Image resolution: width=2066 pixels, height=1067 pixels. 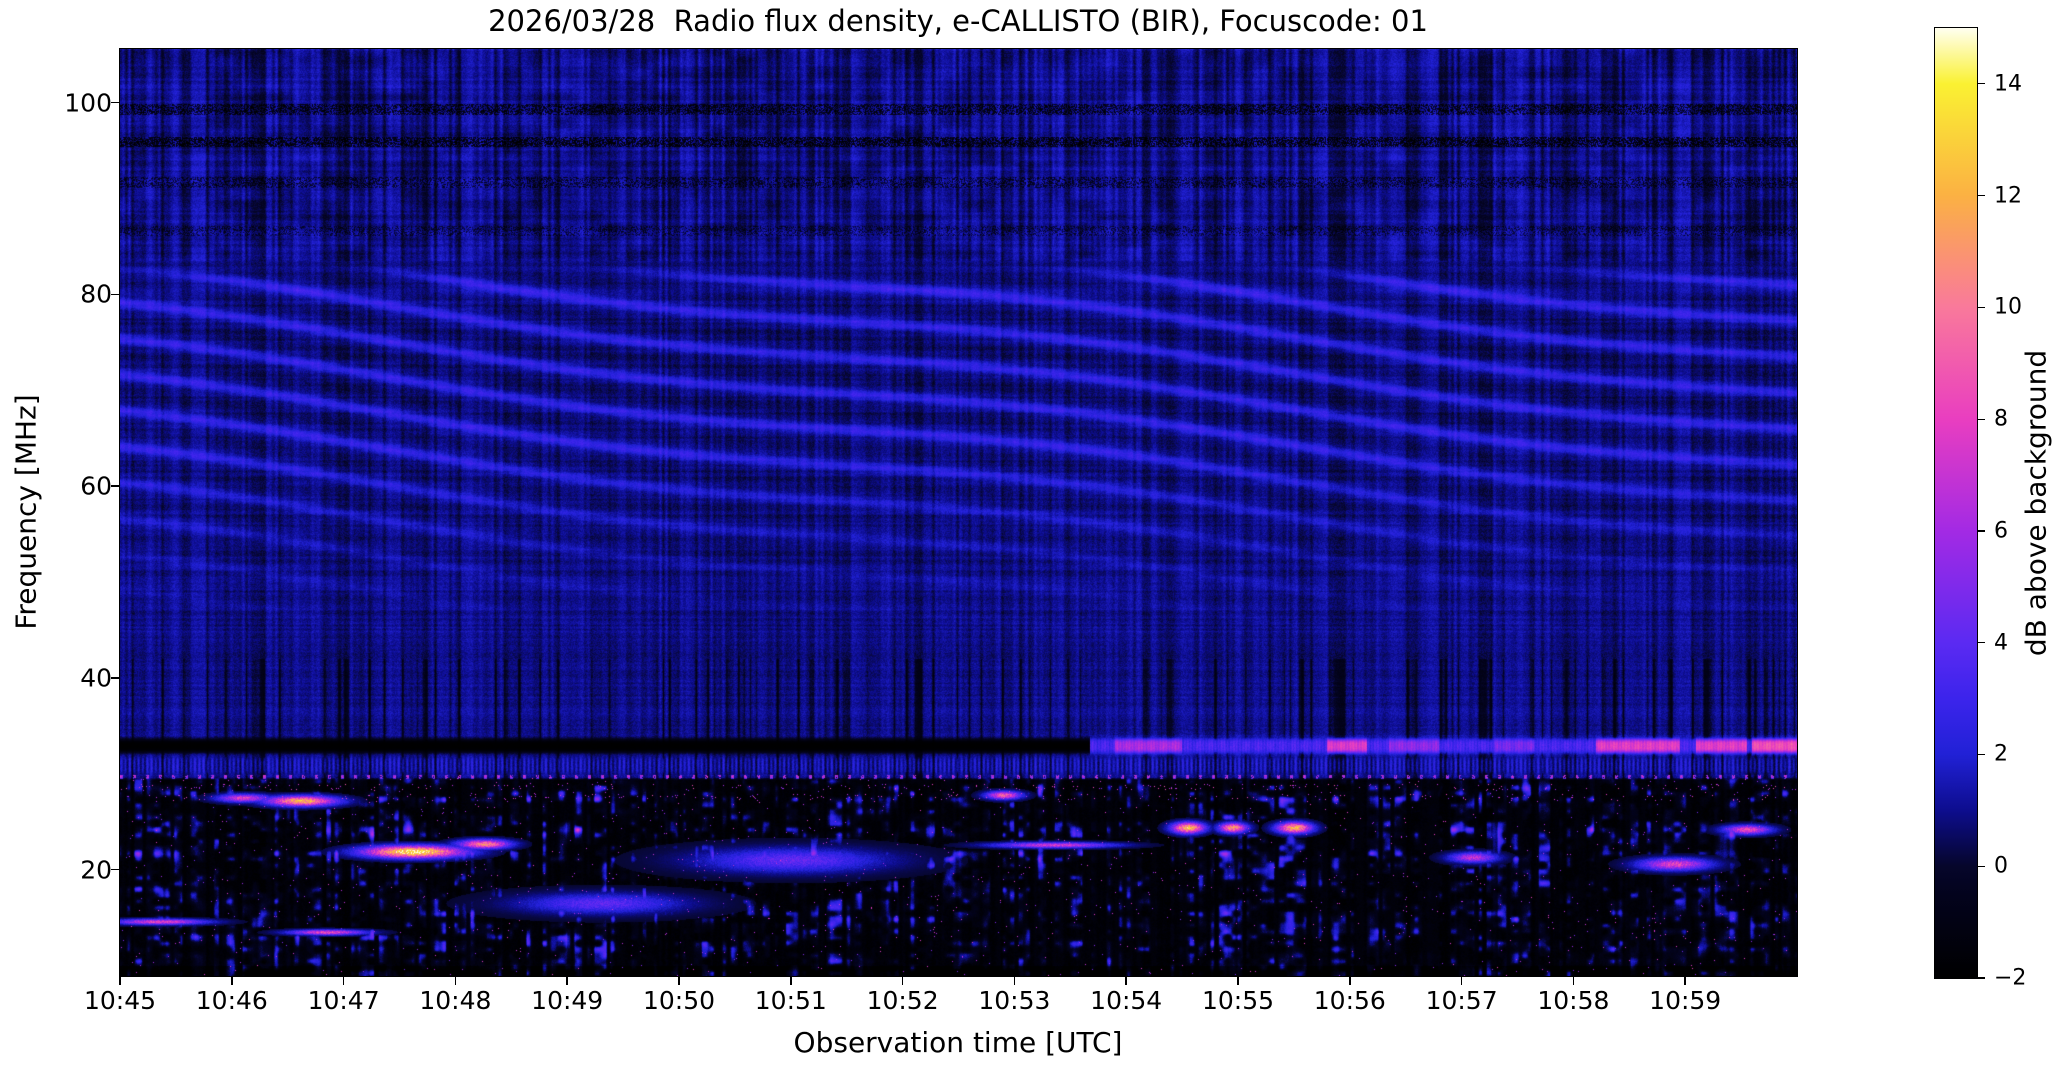 I want to click on x-tick-label: 10:52, so click(x=902, y=1000).